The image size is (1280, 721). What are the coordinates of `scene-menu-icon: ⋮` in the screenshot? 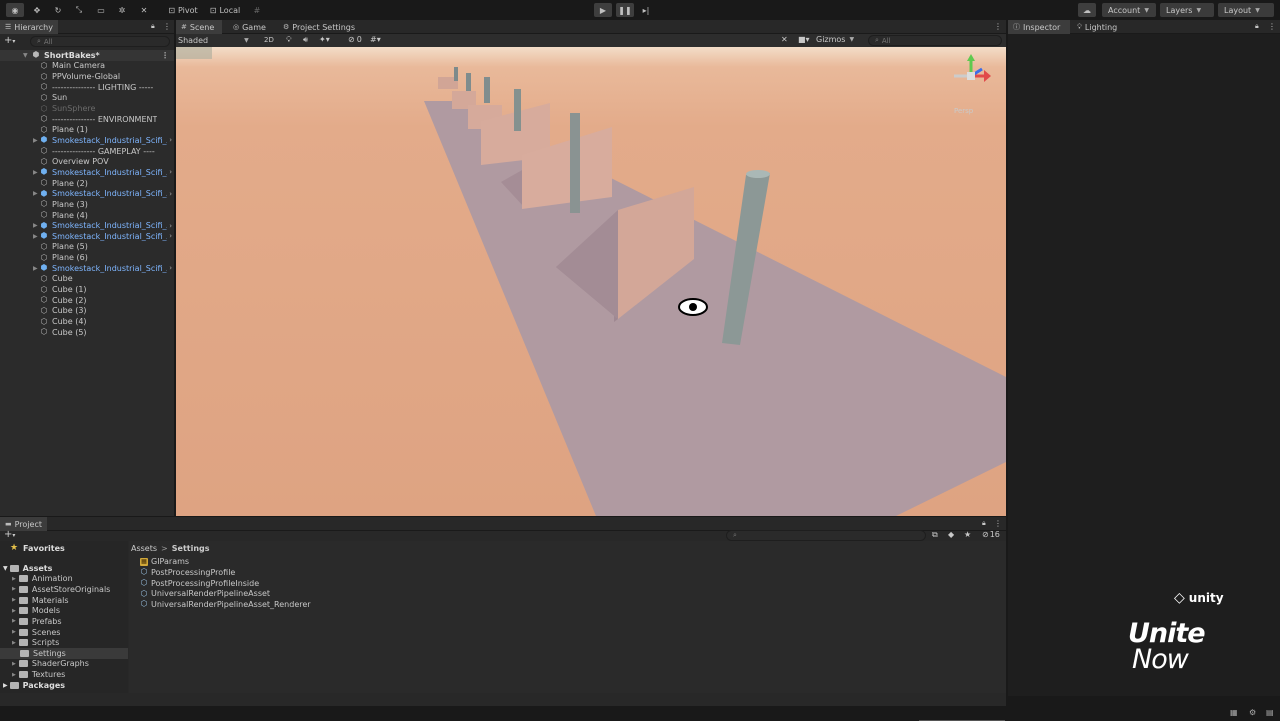 It's located at (165, 55).